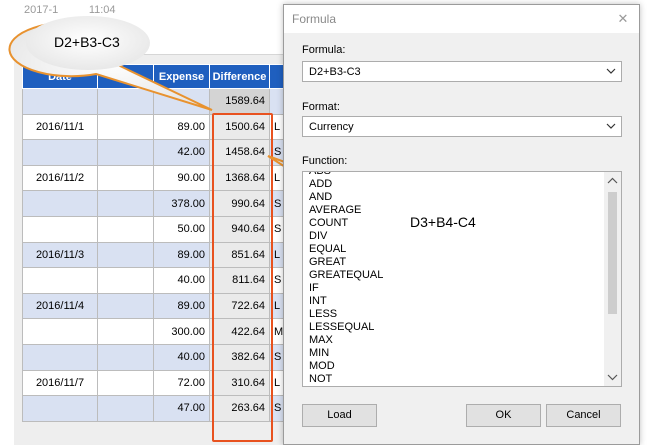  What do you see at coordinates (60, 76) in the screenshot?
I see `header-date: Date` at bounding box center [60, 76].